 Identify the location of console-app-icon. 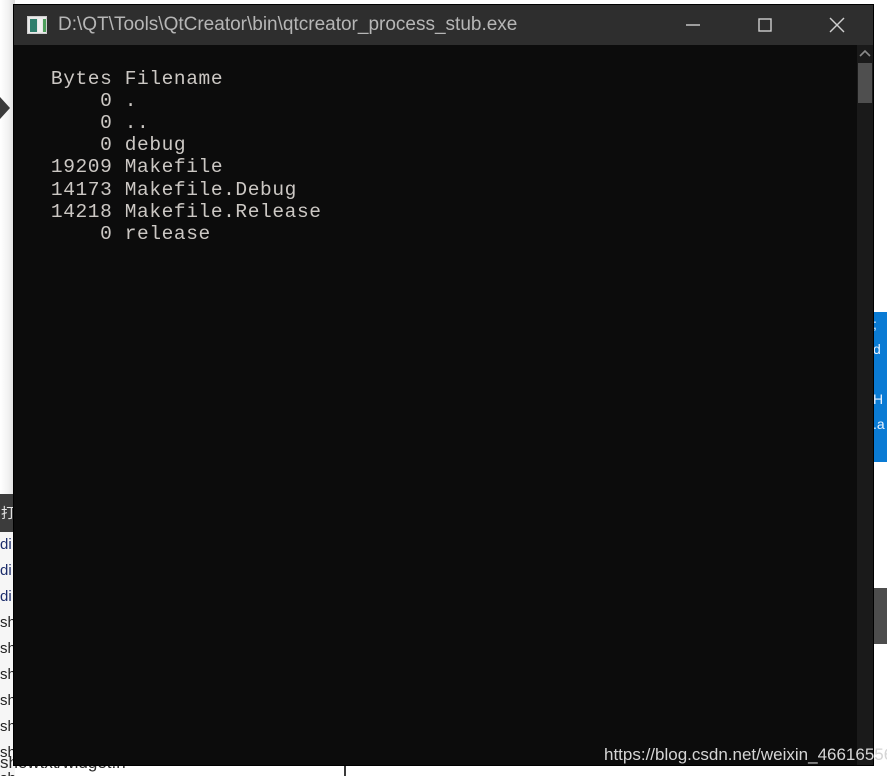
(37, 25).